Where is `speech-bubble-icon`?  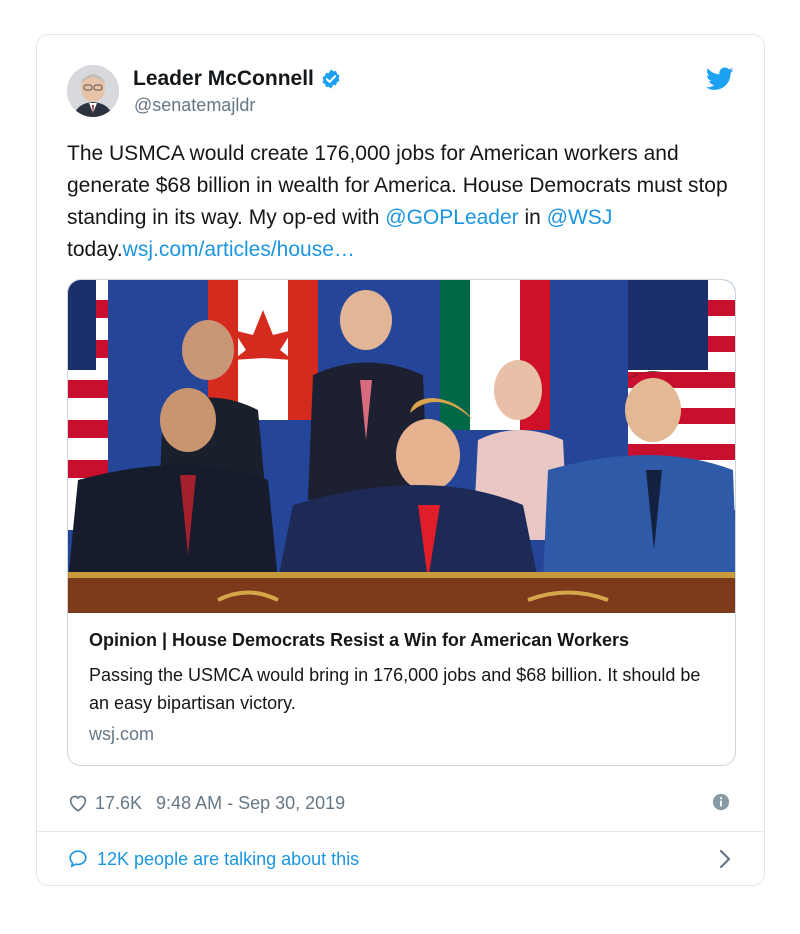 speech-bubble-icon is located at coordinates (78, 859).